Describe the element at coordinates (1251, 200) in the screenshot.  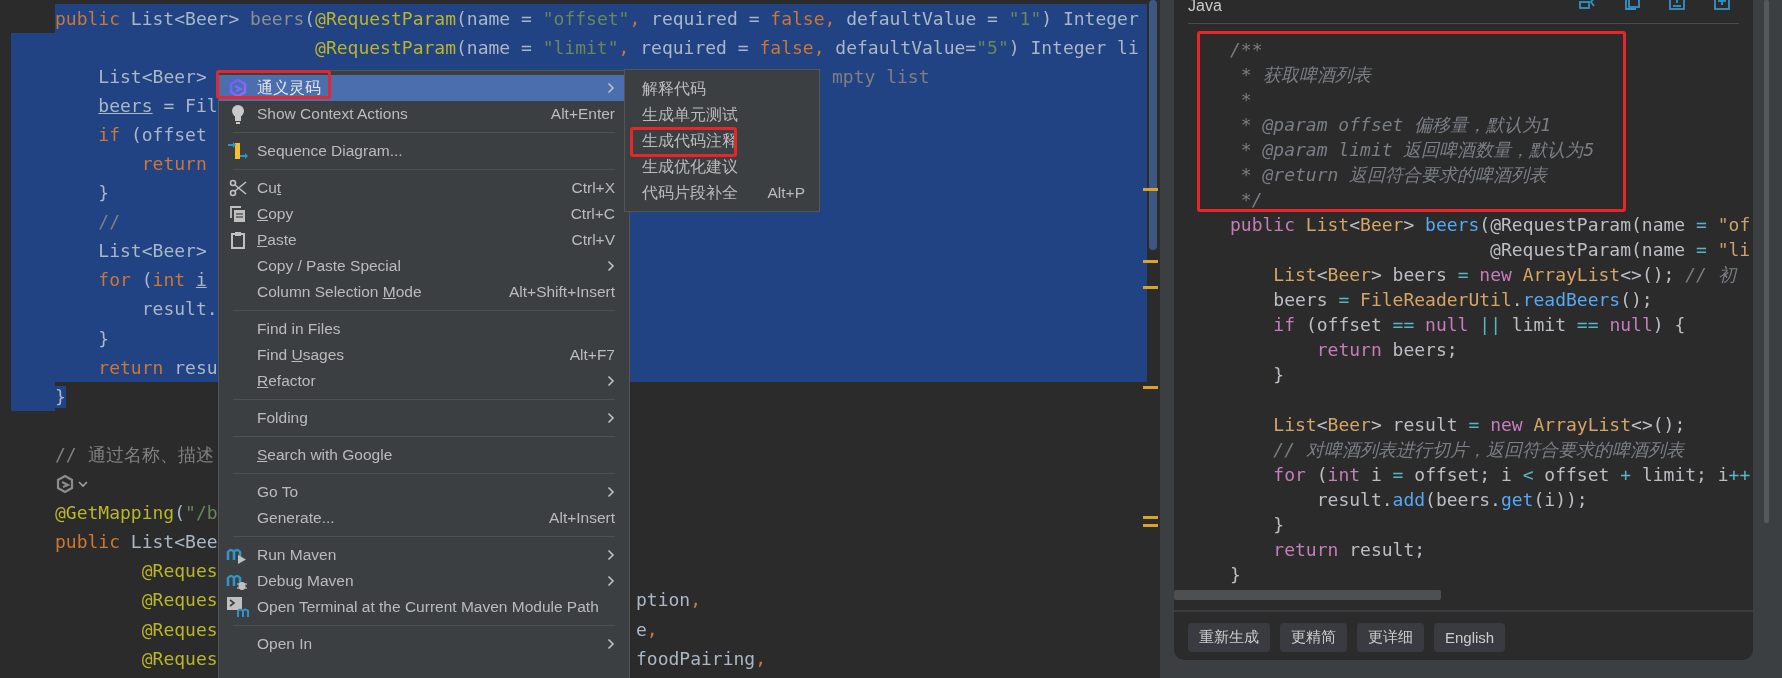
I see `code-line: */` at that location.